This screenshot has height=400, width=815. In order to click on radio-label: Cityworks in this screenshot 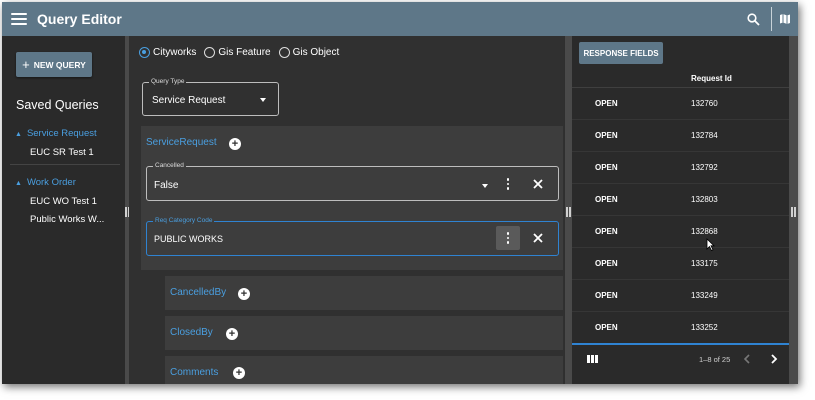, I will do `click(175, 52)`.